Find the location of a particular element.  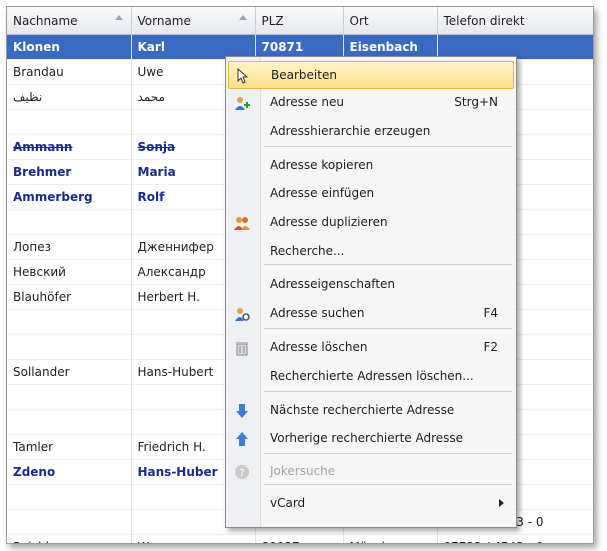

arrow-down-icon is located at coordinates (242, 410).